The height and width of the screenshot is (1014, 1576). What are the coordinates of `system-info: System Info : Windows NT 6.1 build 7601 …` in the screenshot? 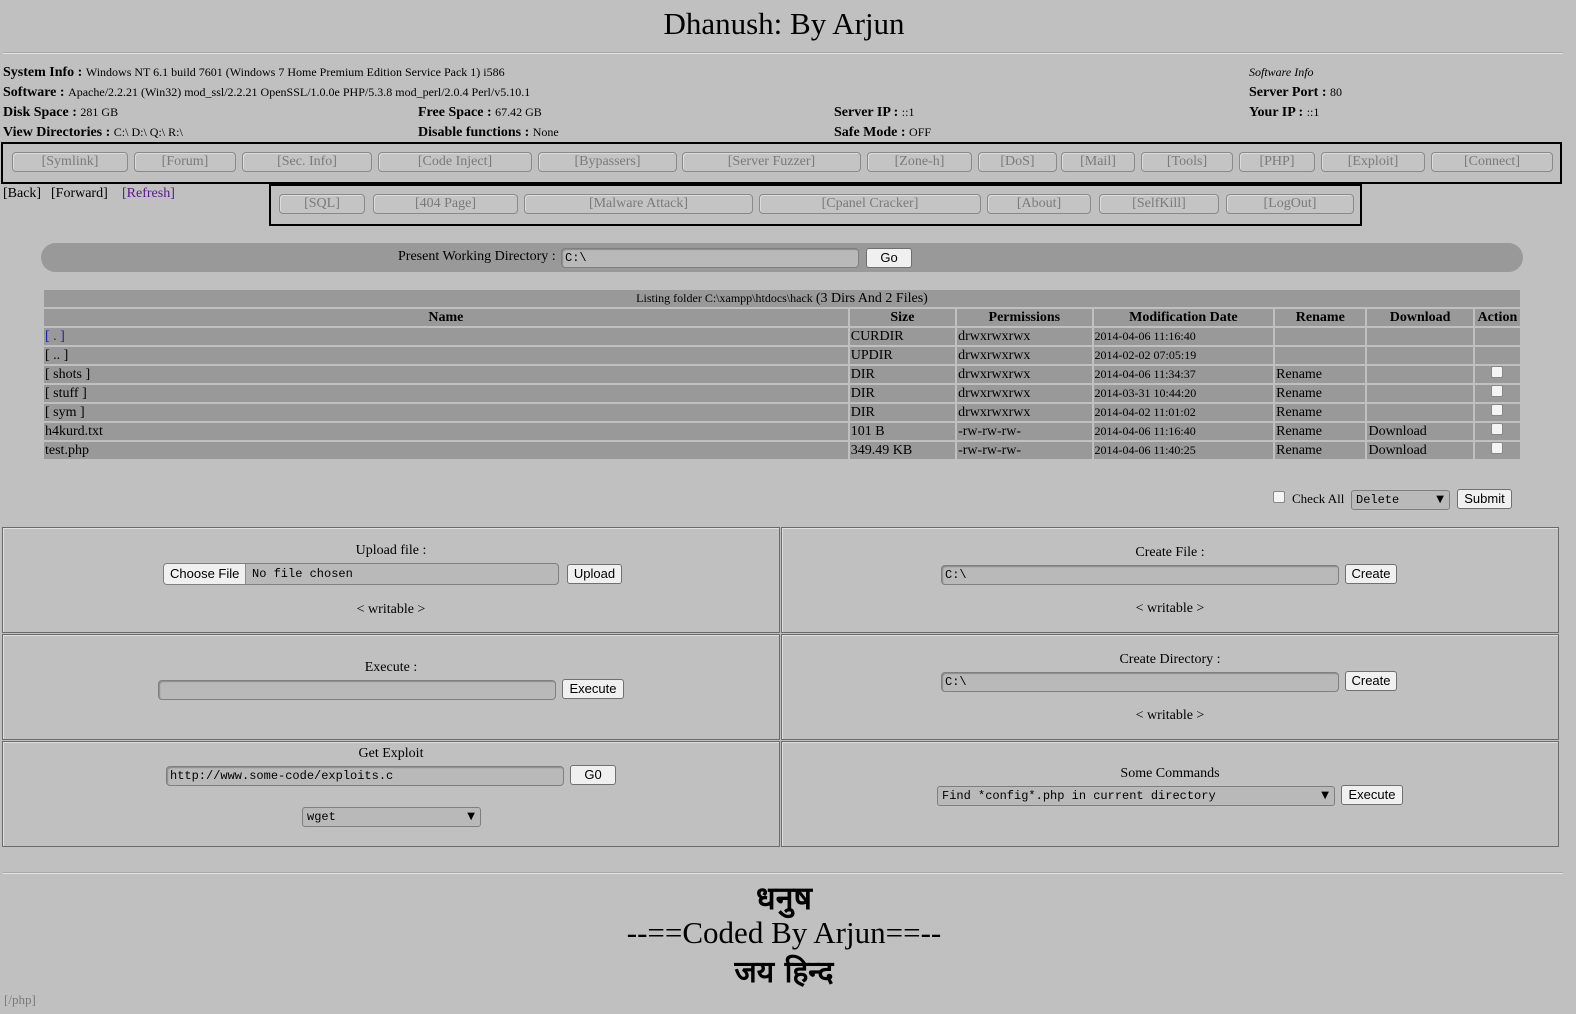 It's located at (254, 72).